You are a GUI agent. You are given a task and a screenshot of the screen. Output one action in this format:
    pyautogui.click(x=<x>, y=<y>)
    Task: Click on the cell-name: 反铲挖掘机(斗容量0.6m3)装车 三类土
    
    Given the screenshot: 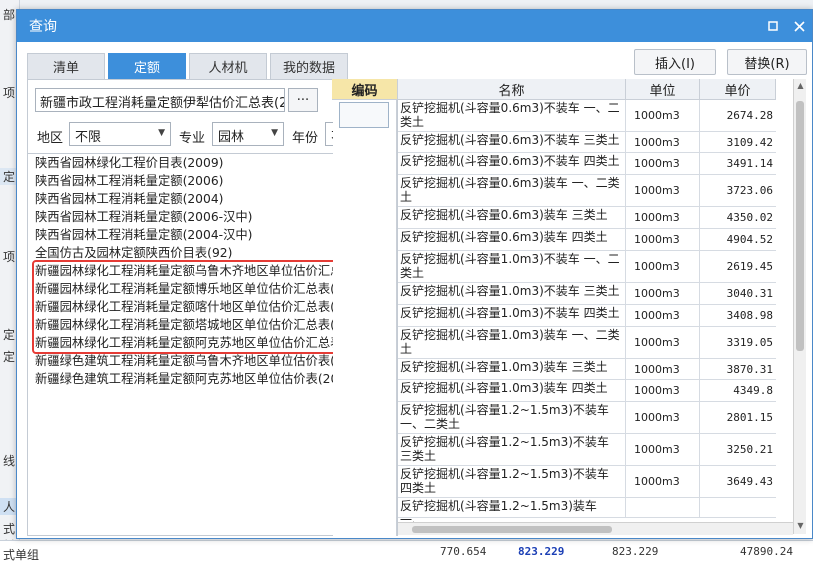 What is the action you would take?
    pyautogui.click(x=512, y=217)
    